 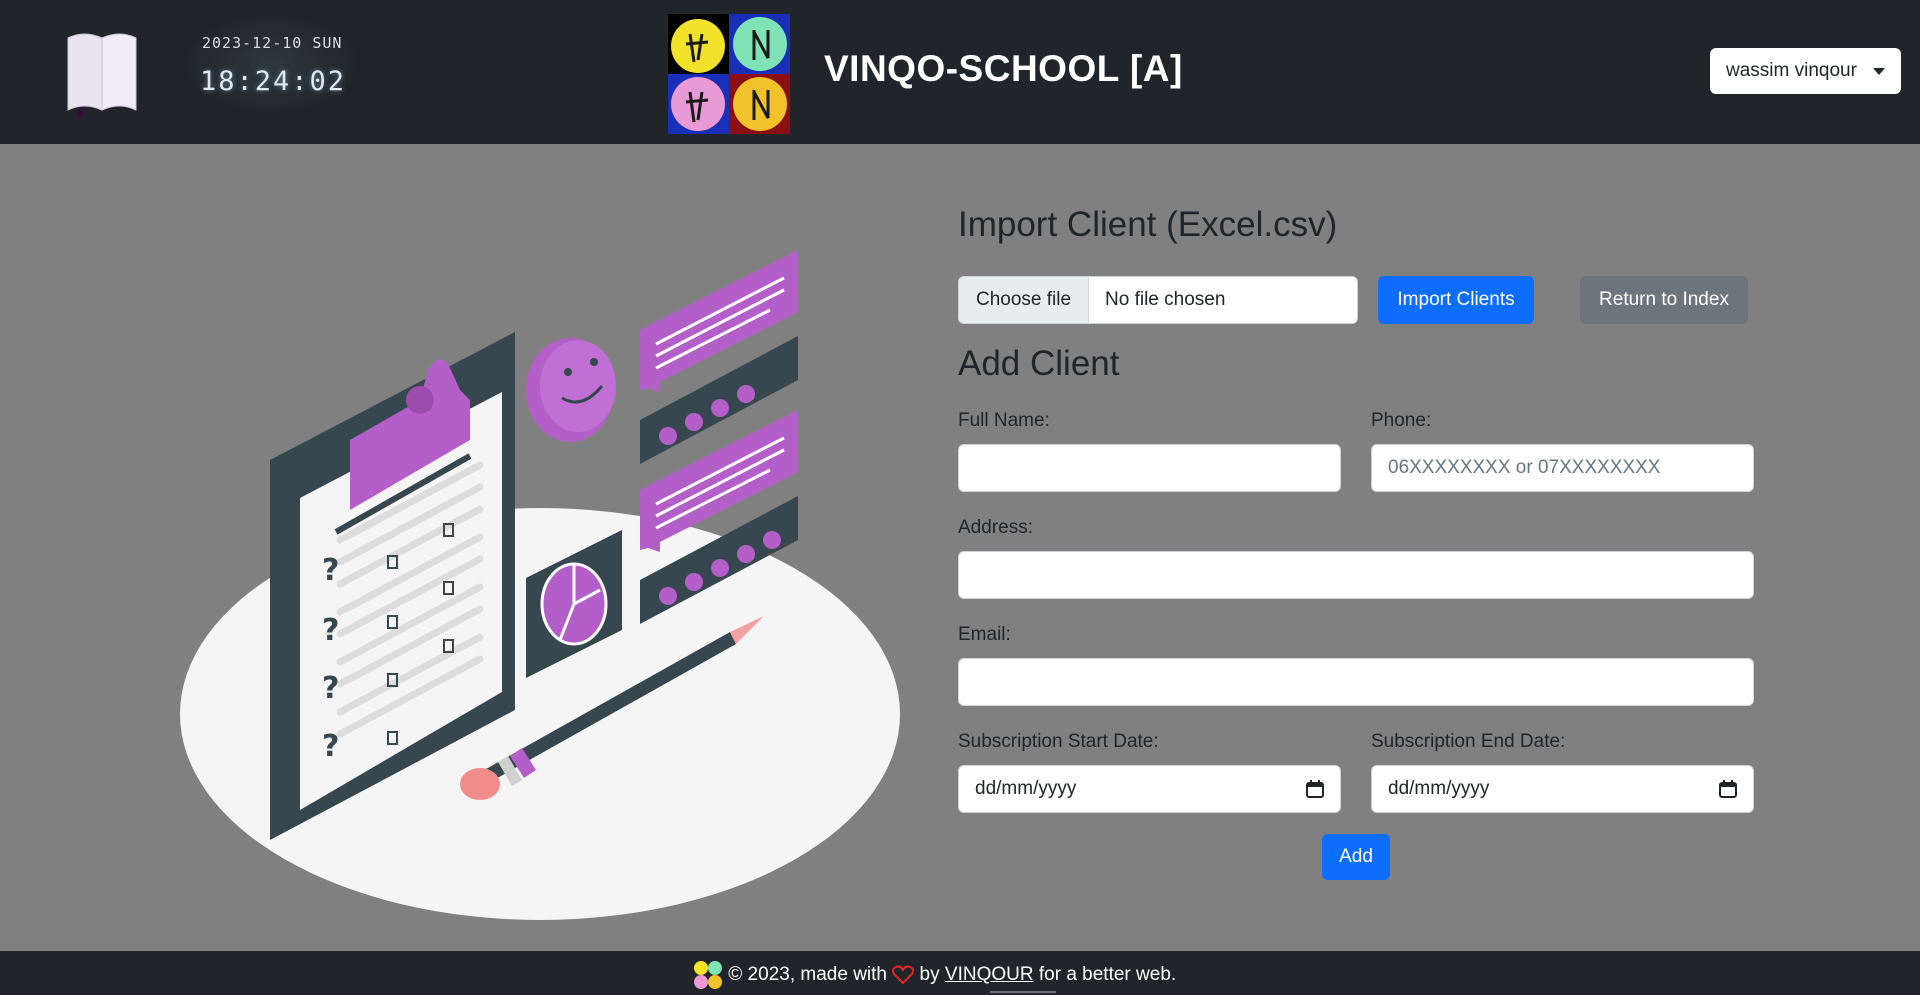 What do you see at coordinates (1791, 70) in the screenshot?
I see `user-name: wassim vinqour` at bounding box center [1791, 70].